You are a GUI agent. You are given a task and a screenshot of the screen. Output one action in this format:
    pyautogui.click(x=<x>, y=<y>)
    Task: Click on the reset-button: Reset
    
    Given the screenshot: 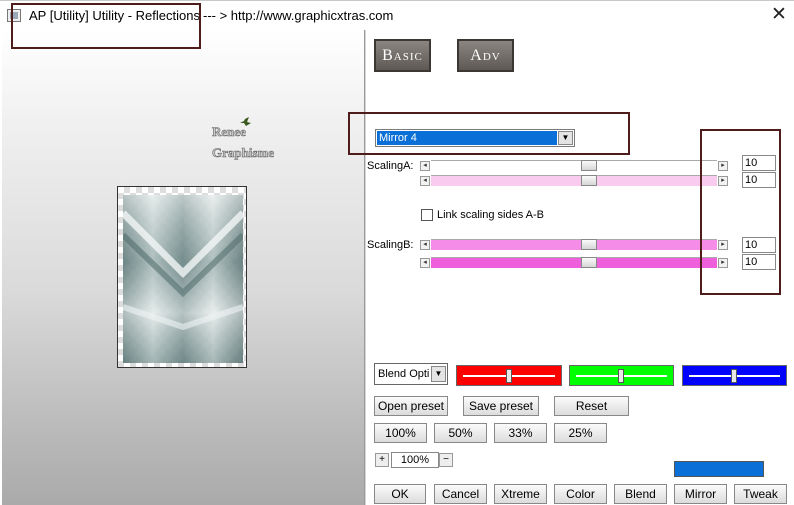 What is the action you would take?
    pyautogui.click(x=591, y=406)
    